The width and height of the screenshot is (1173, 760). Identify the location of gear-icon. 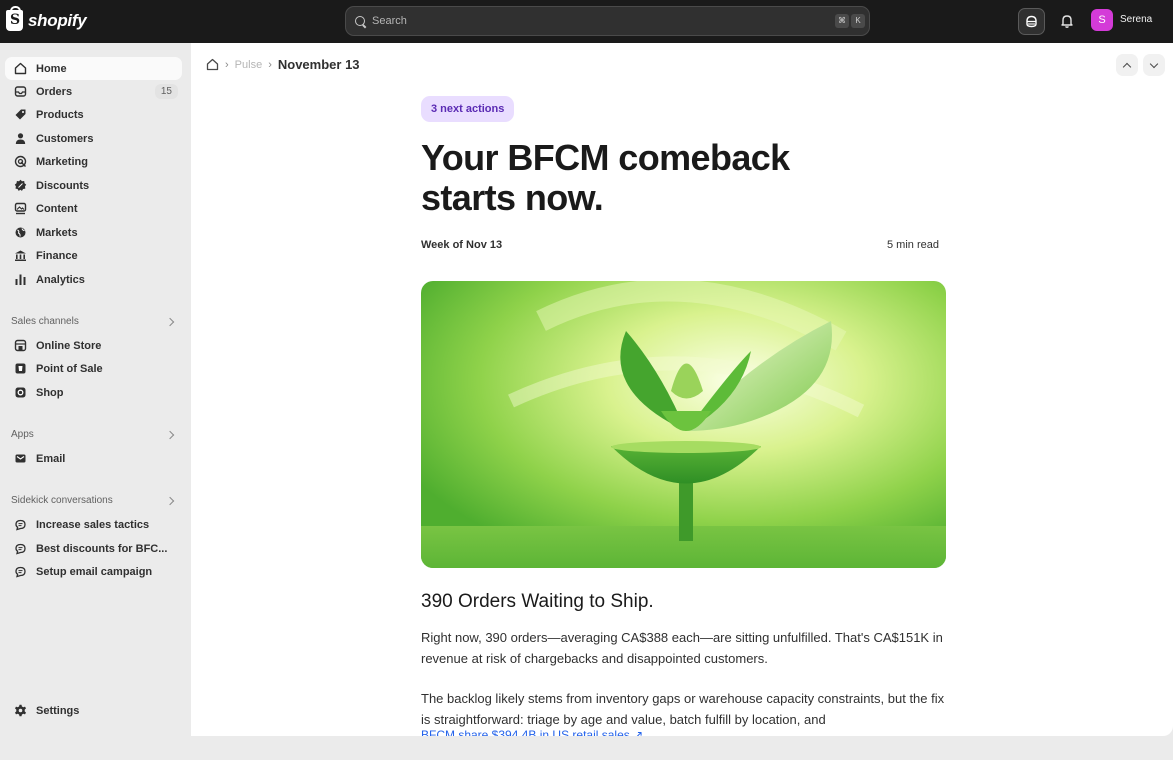
(20, 711).